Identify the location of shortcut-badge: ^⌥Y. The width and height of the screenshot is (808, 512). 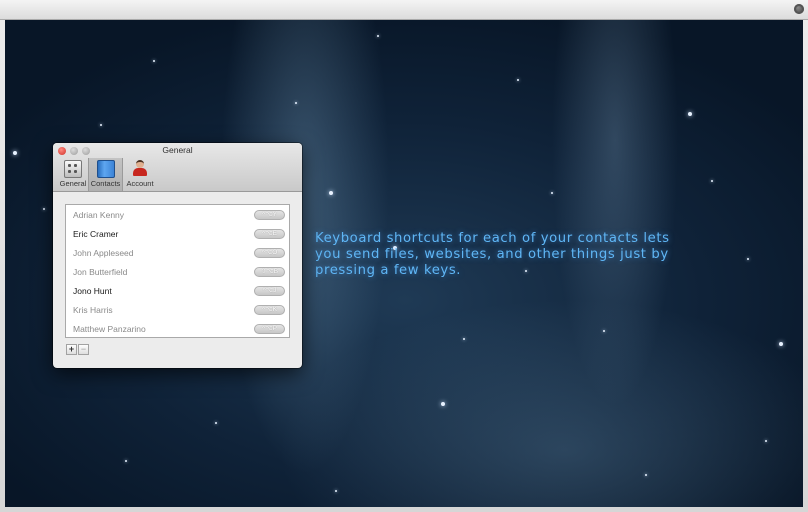
(269, 215).